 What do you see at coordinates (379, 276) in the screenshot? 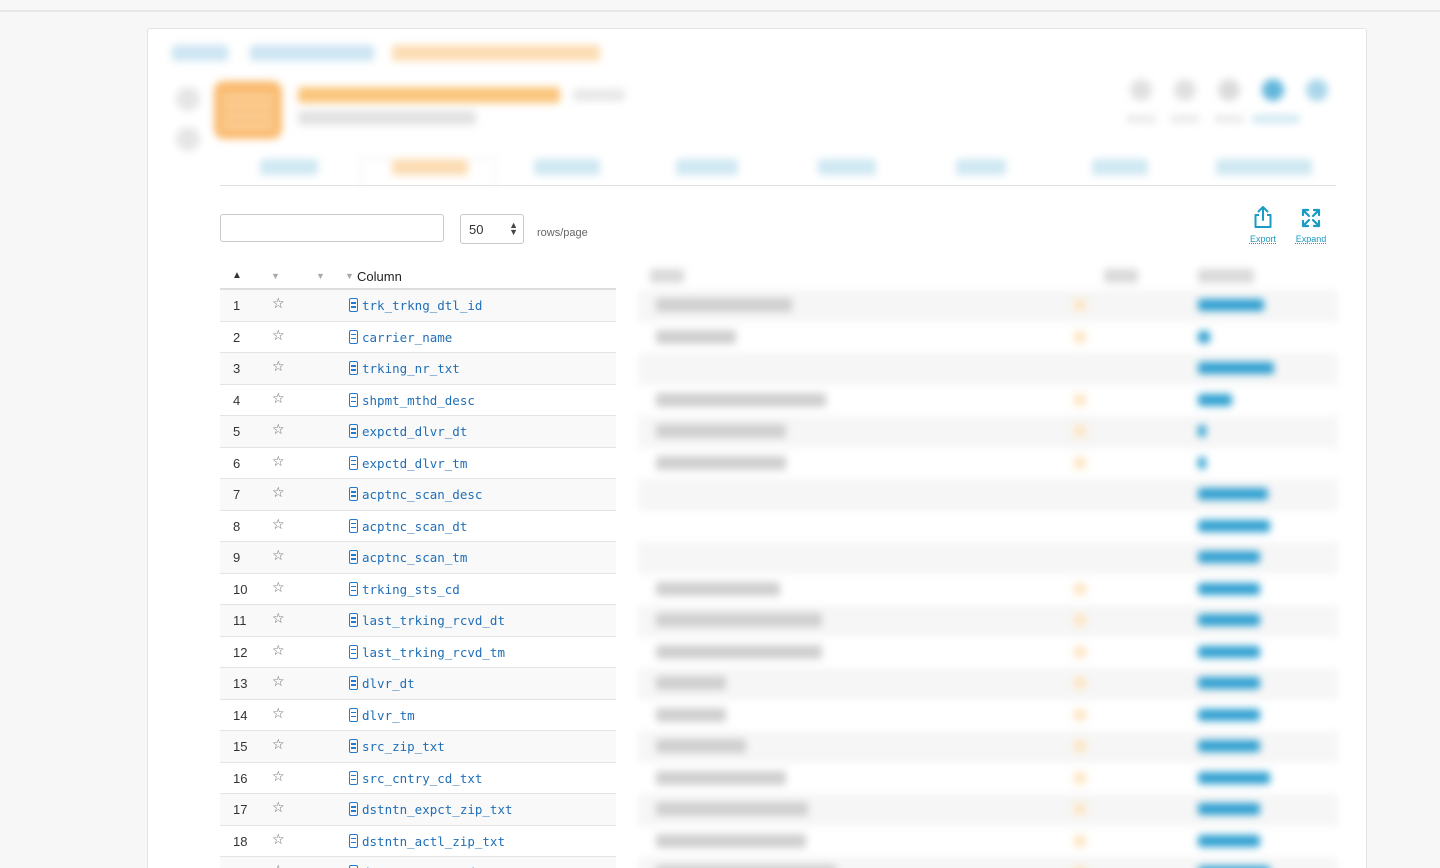
I see `column-header: Column` at bounding box center [379, 276].